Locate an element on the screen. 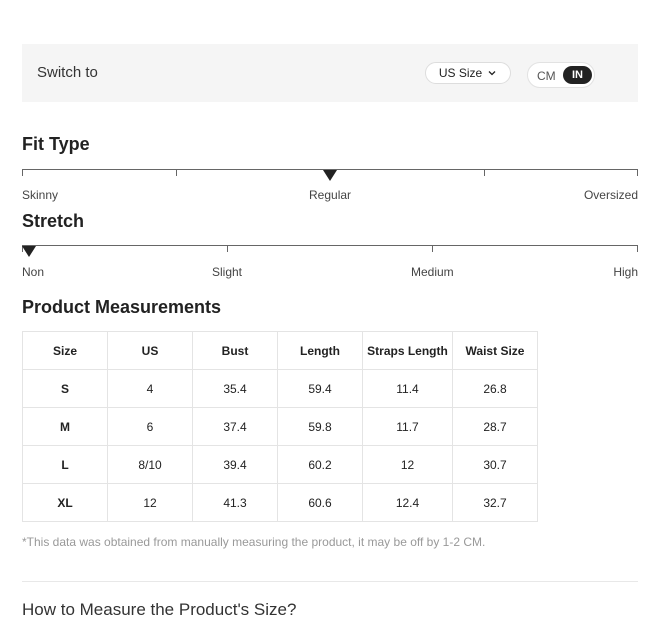 Image resolution: width=652 pixels, height=622 pixels. table-row: L 8/10 39.4 60.2 12 30.7 is located at coordinates (280, 464).